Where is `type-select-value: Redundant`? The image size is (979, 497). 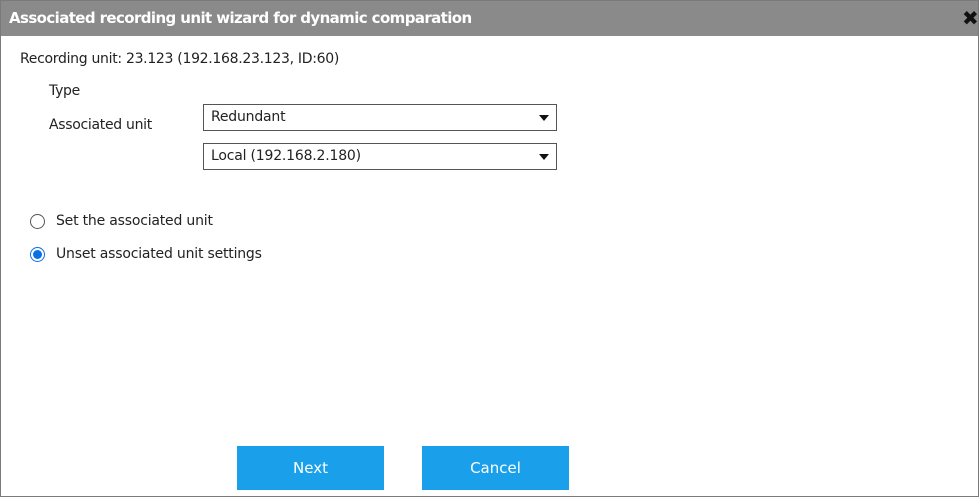 type-select-value: Redundant is located at coordinates (248, 117).